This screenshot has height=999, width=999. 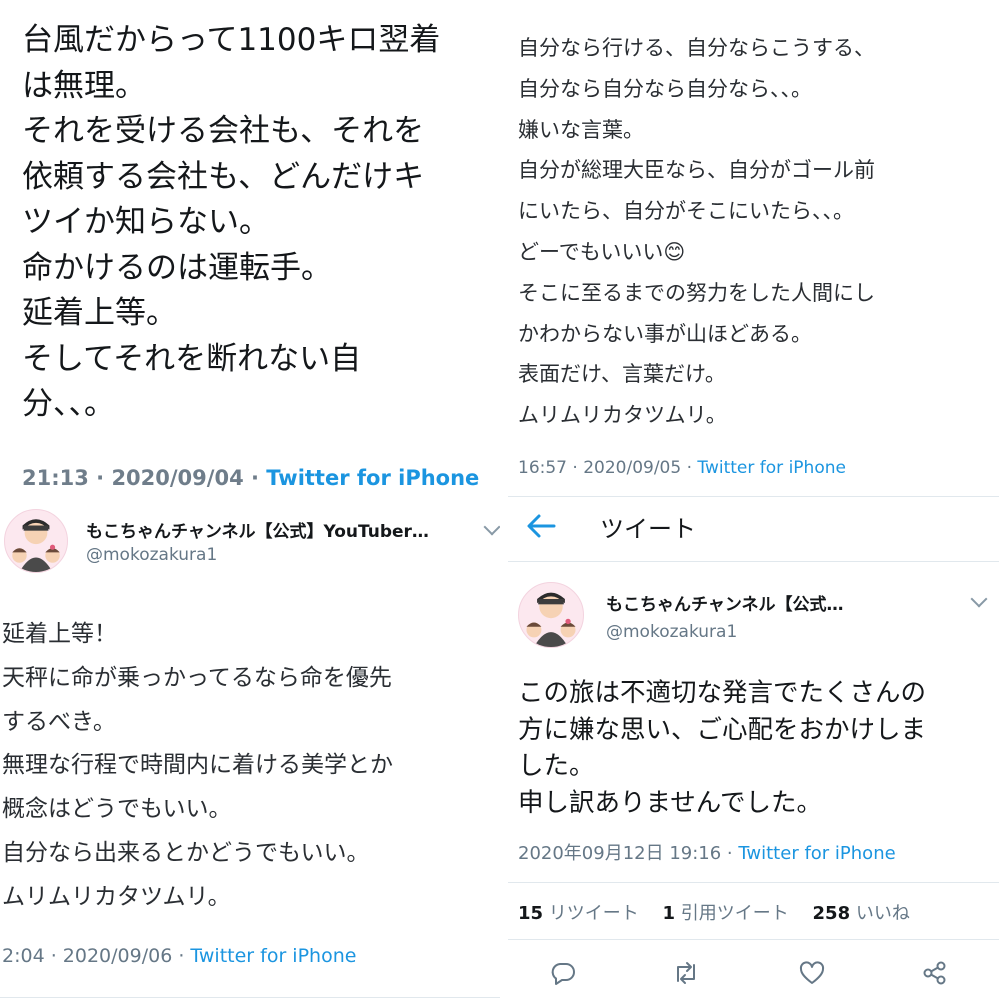 What do you see at coordinates (648, 529) in the screenshot?
I see `page-title: ツイート` at bounding box center [648, 529].